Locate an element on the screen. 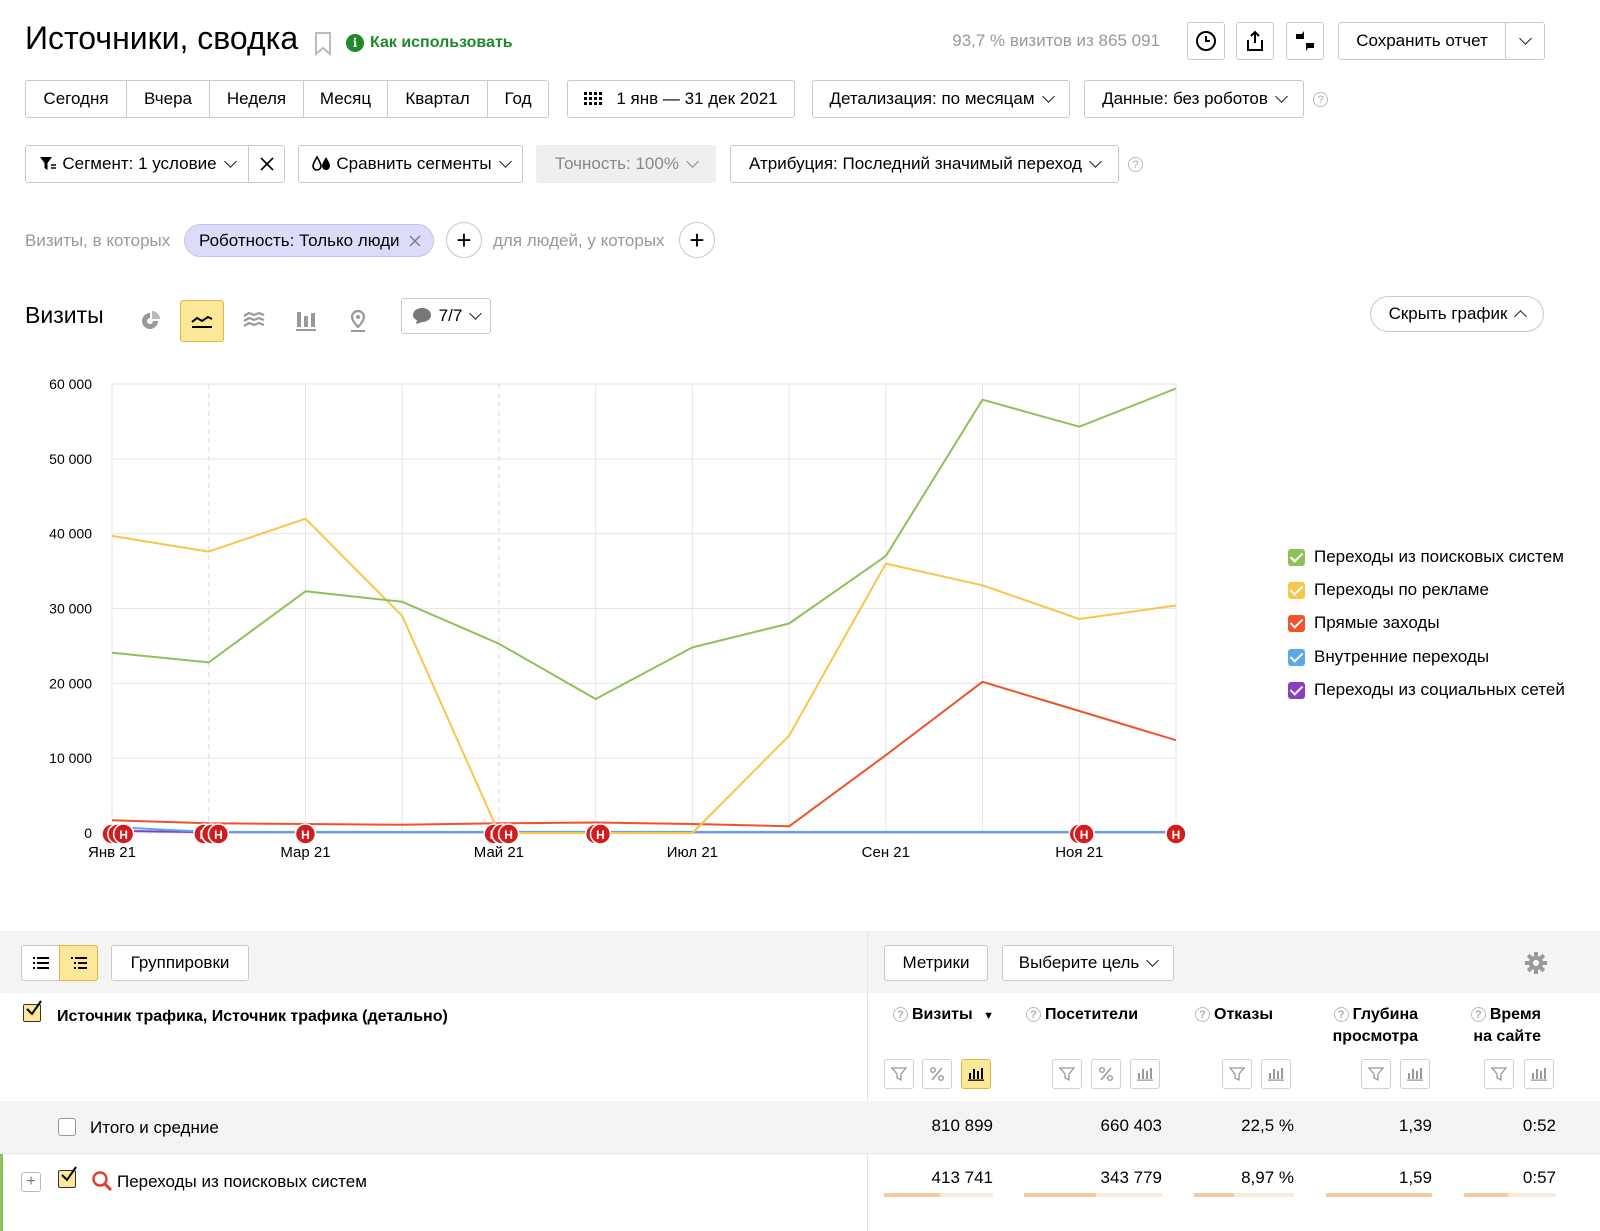 The width and height of the screenshot is (1600, 1231). compare-segments-button: Сравнить сегменты is located at coordinates (410, 164).